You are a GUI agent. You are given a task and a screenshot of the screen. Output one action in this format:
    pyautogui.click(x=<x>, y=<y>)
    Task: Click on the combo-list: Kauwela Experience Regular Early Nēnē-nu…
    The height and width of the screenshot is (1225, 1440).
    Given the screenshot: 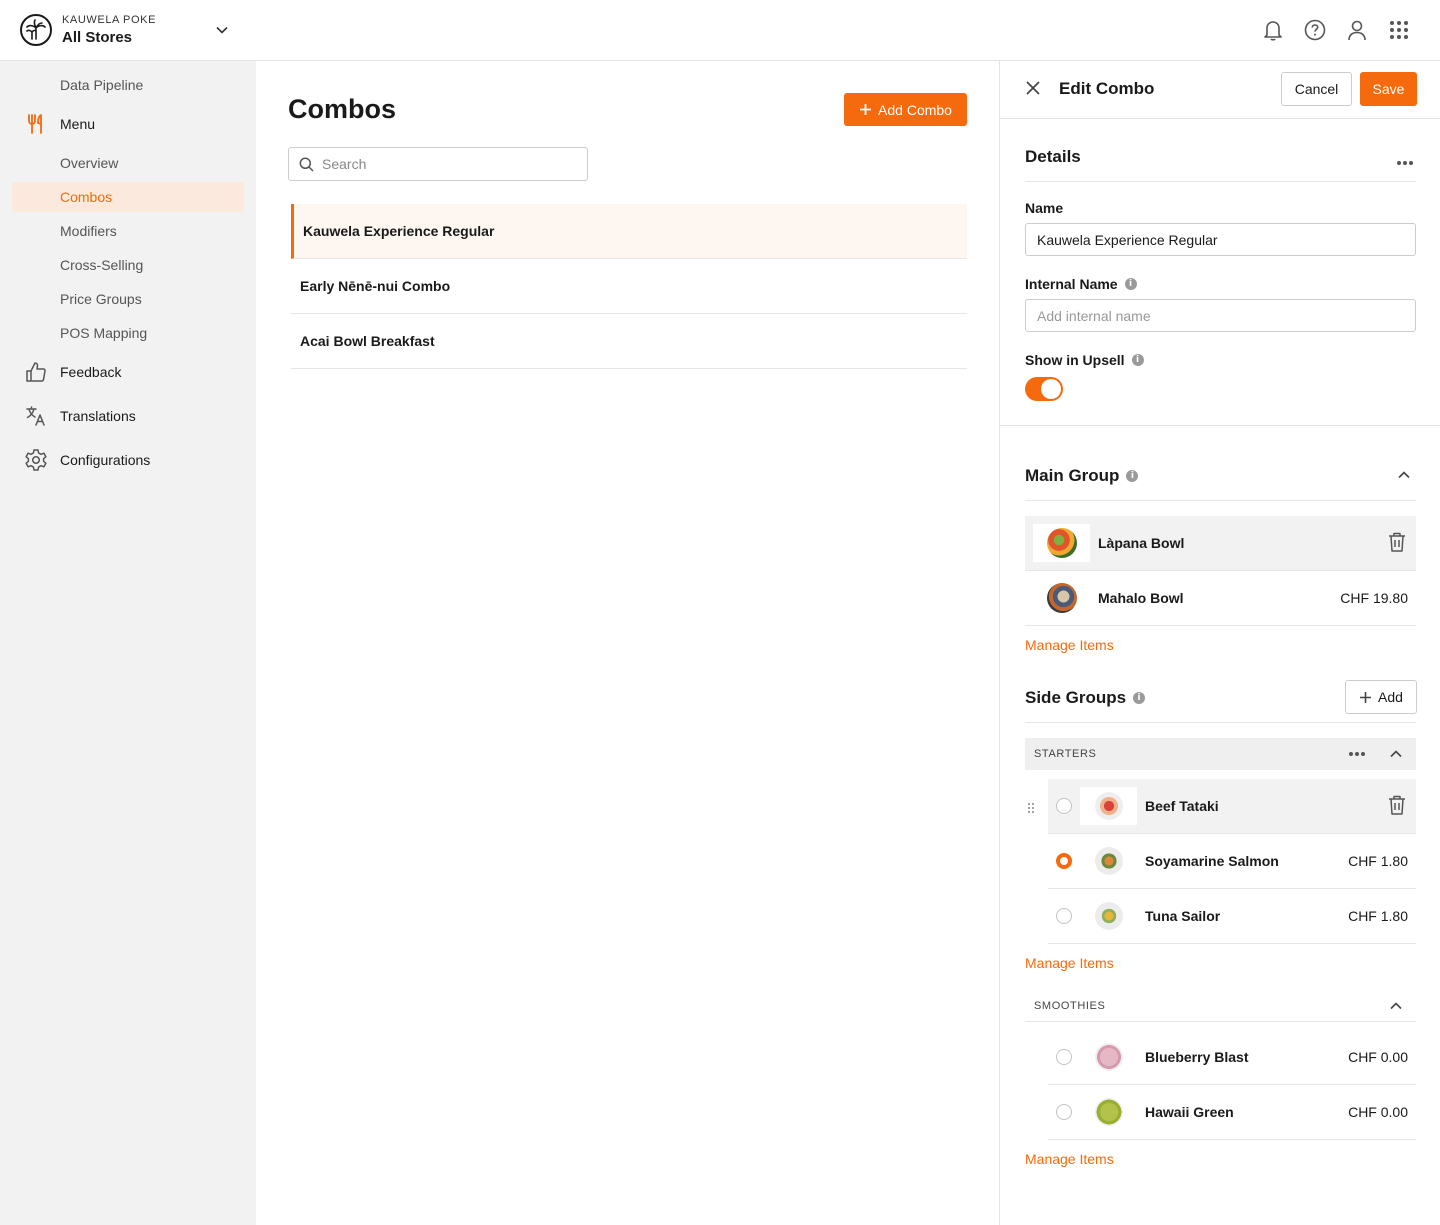 What is the action you would take?
    pyautogui.click(x=629, y=286)
    